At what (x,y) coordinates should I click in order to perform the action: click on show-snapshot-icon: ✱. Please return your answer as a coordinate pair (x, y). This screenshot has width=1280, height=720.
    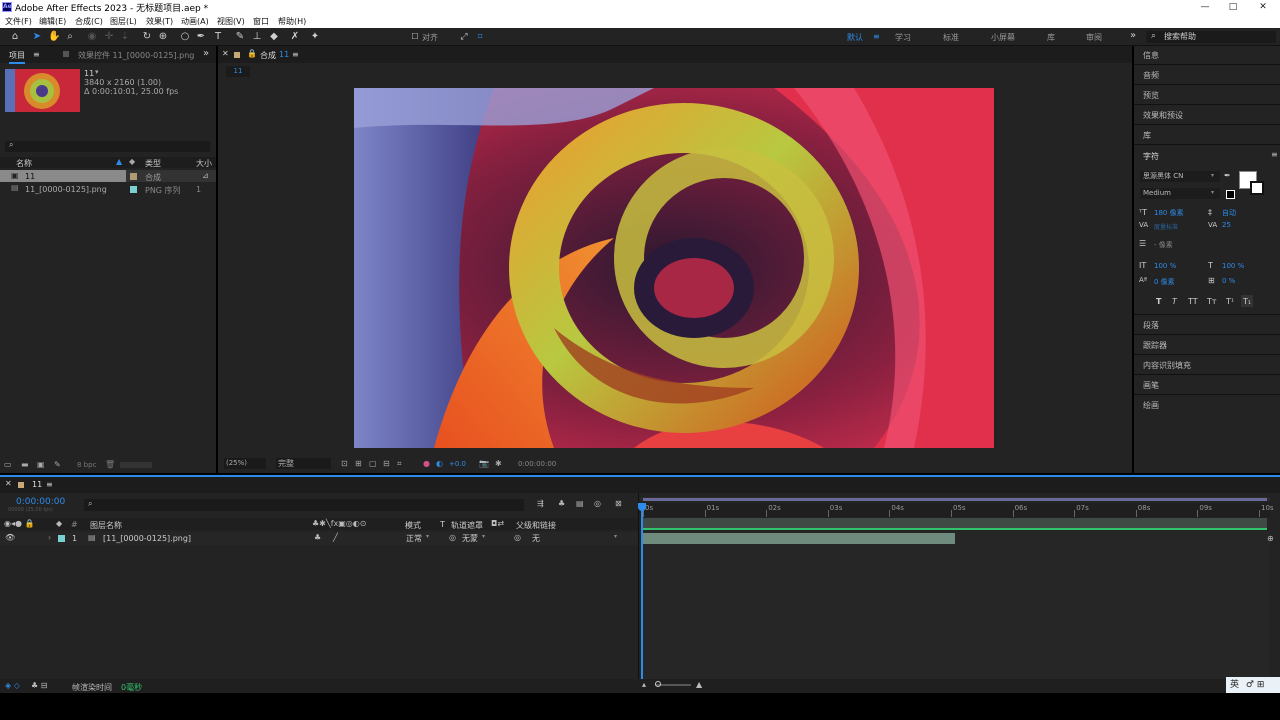
    Looking at the image, I should click on (498, 463).